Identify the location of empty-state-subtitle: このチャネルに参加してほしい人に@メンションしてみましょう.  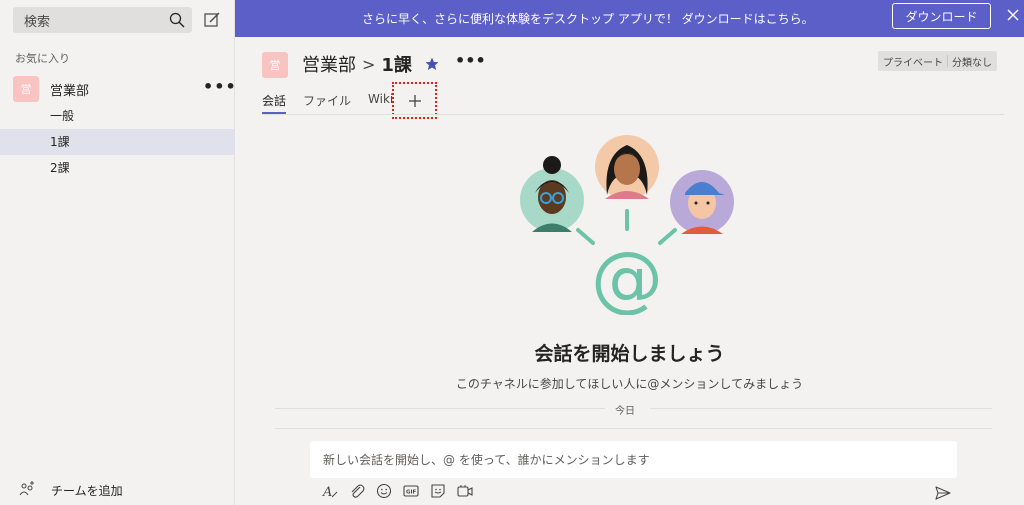
(629, 384).